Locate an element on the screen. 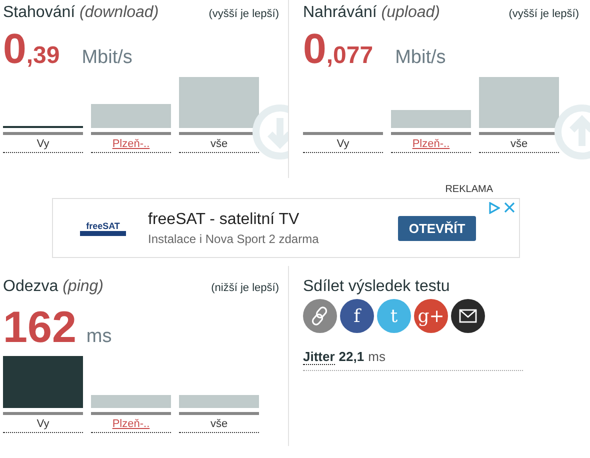 The width and height of the screenshot is (590, 458). share-button: g+ is located at coordinates (431, 316).